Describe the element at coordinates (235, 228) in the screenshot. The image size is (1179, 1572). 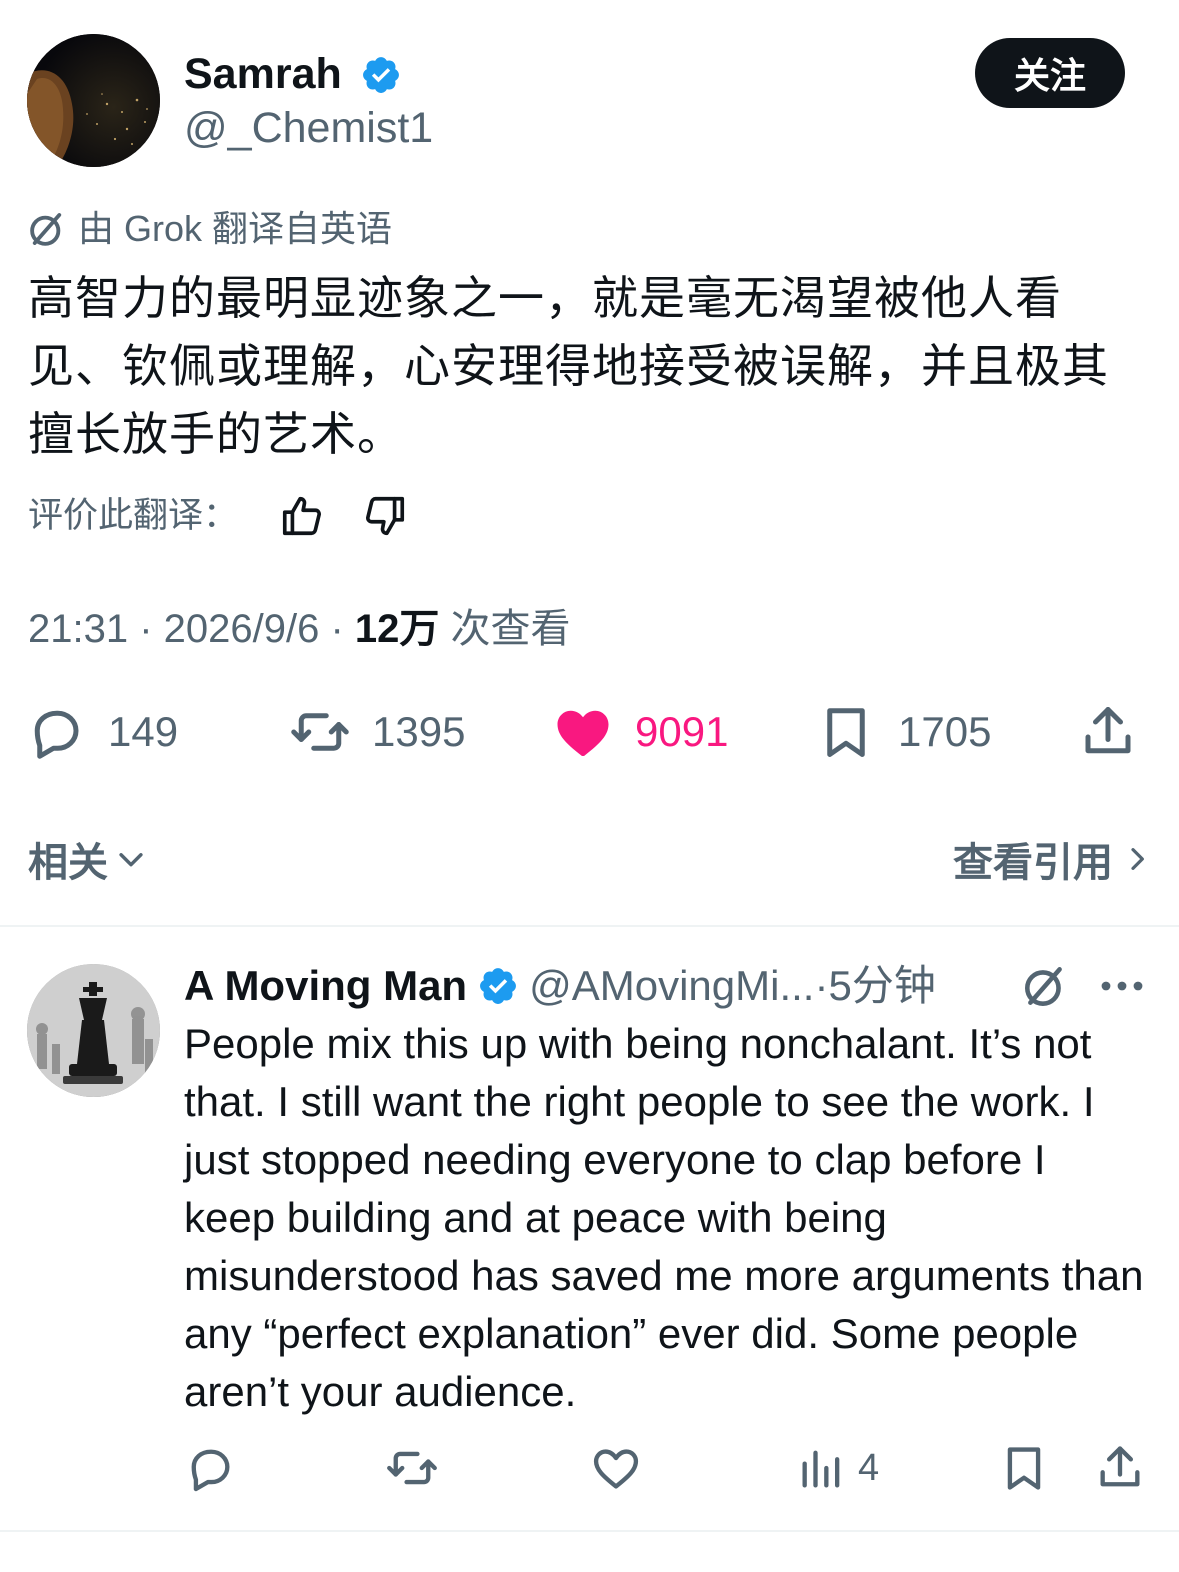
I see `translation-note-text: 由 Grok 翻译自英语` at that location.